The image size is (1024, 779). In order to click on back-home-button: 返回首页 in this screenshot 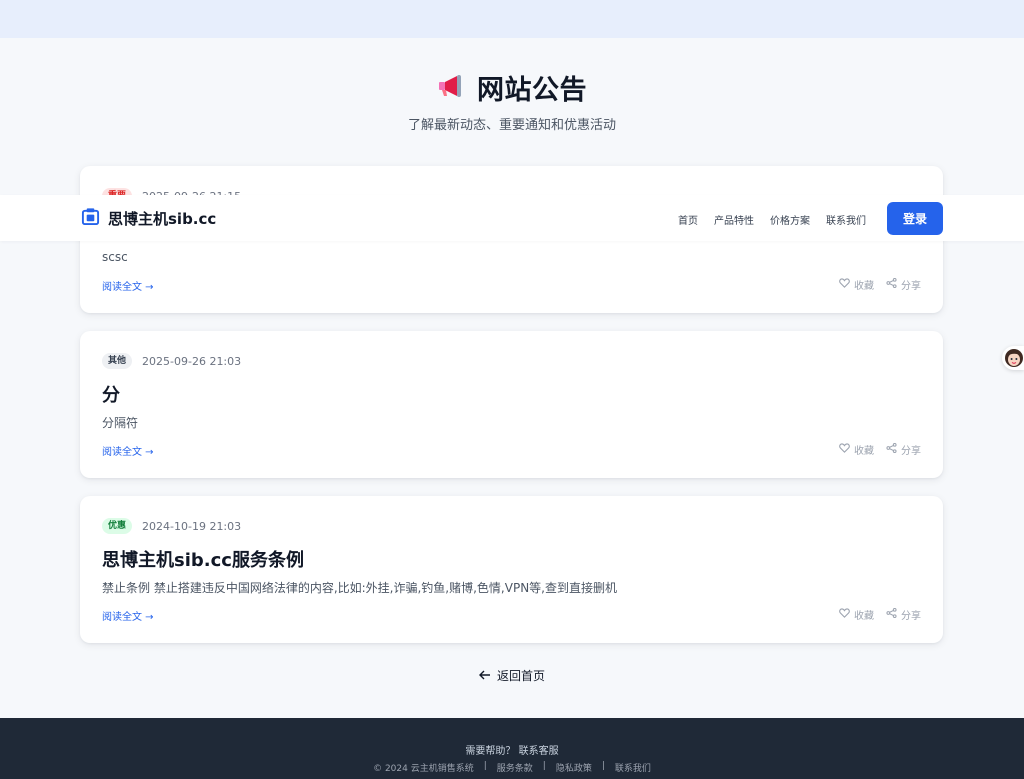, I will do `click(511, 675)`.